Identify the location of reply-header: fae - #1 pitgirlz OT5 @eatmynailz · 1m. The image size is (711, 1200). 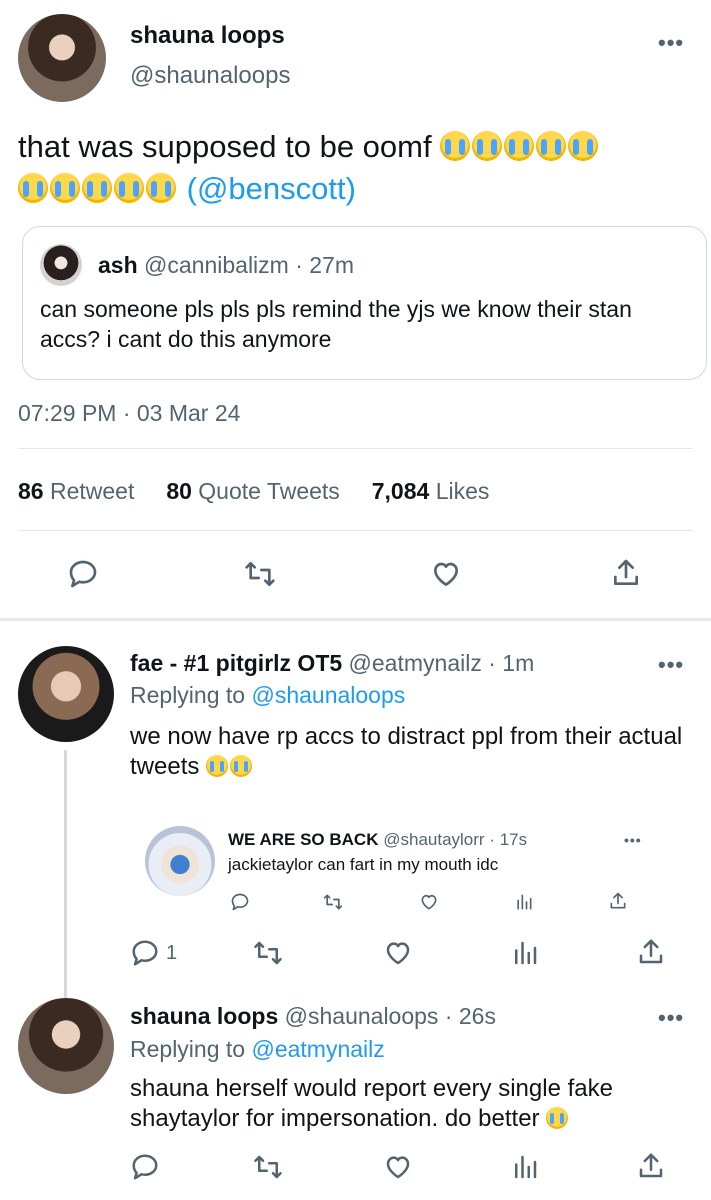
(332, 663).